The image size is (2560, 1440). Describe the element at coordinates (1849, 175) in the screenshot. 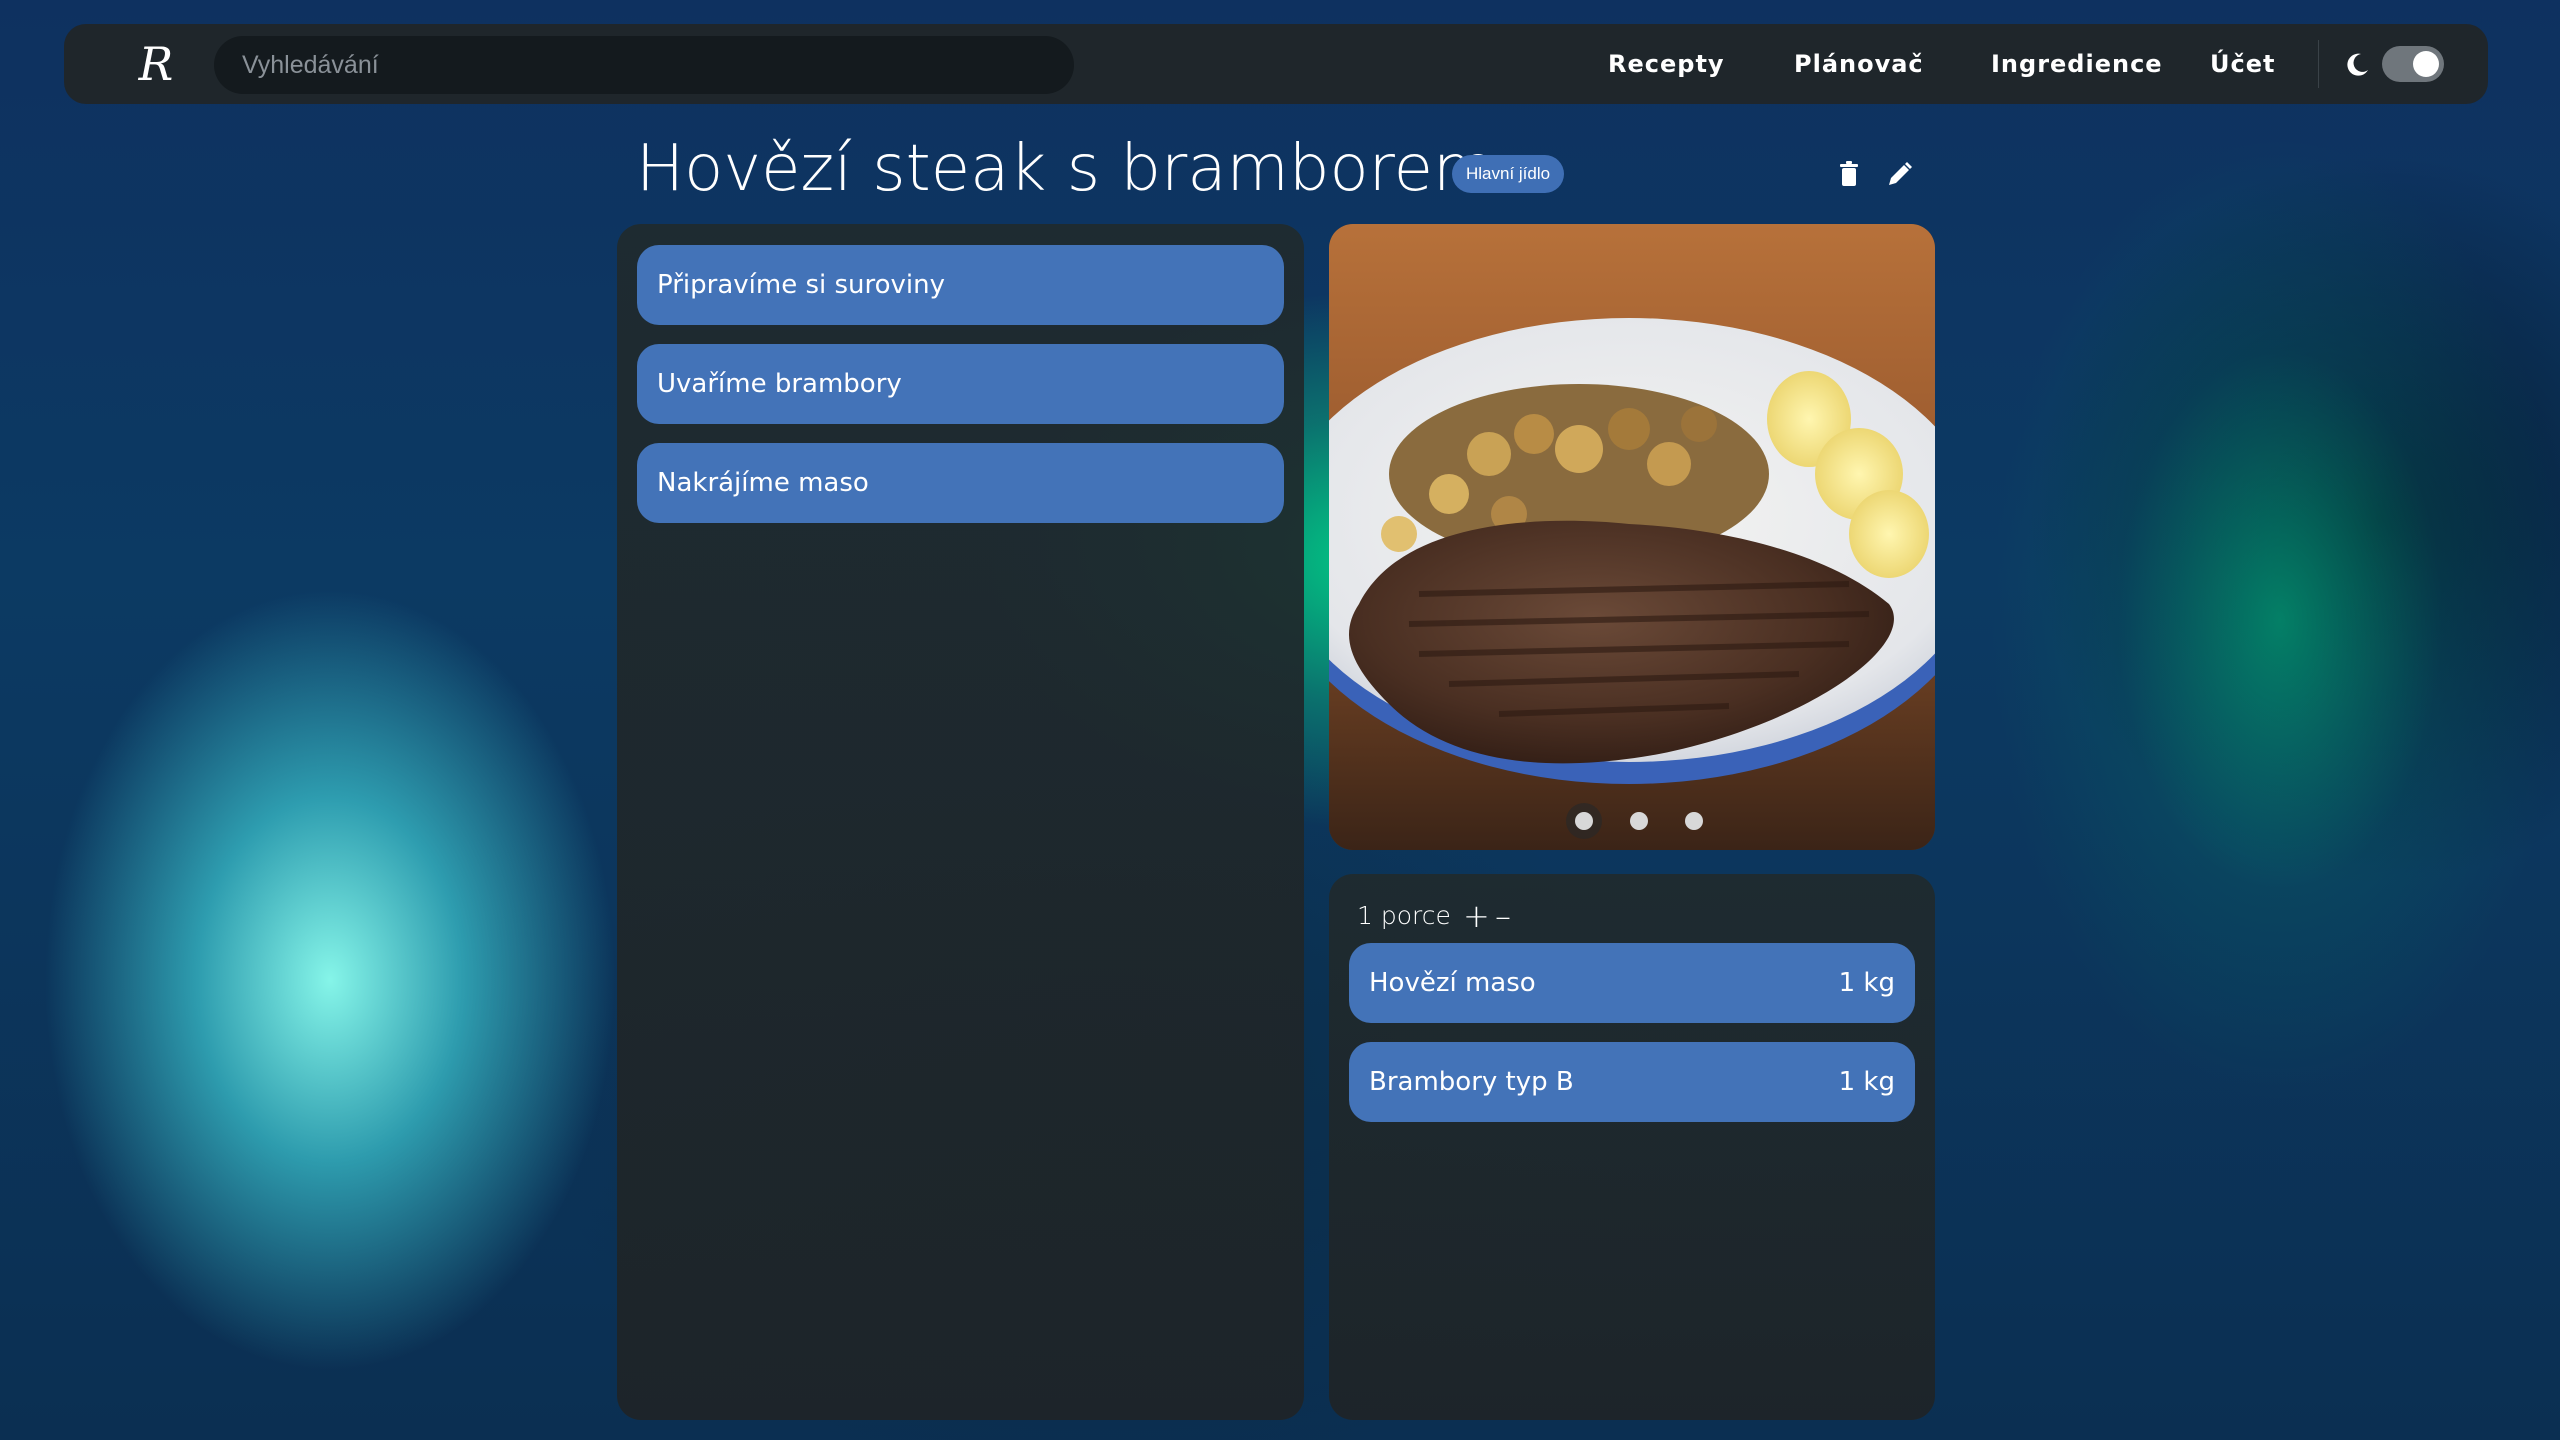

I see `trash-icon` at that location.